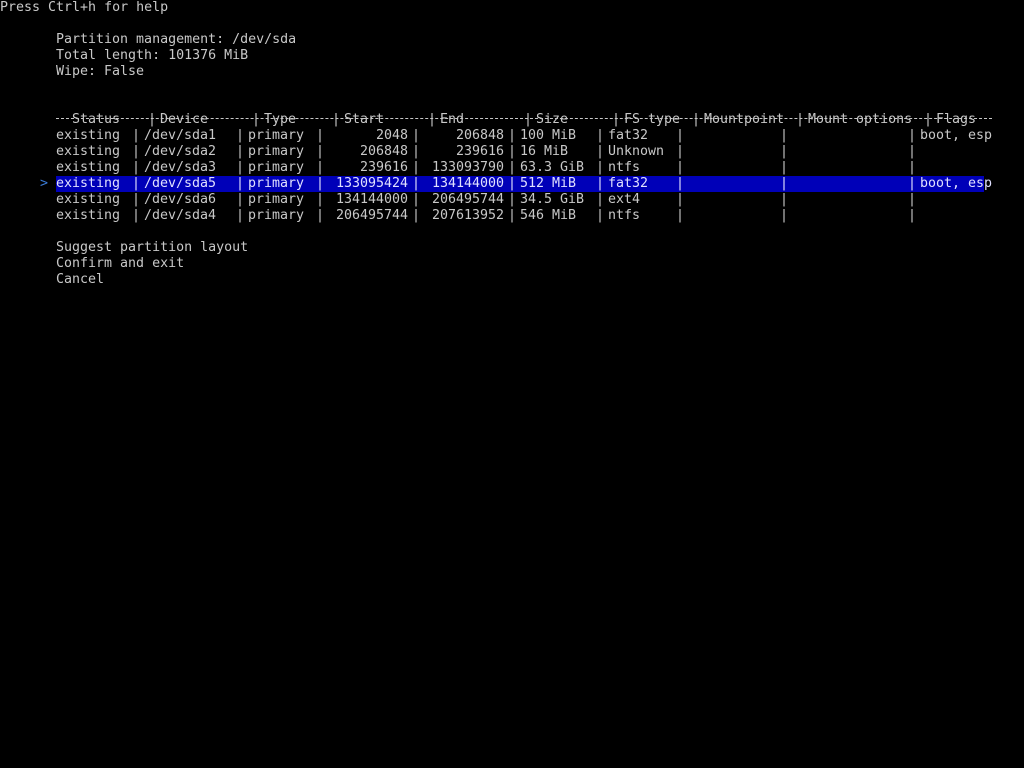 Image resolution: width=1024 pixels, height=768 pixels. I want to click on cell-end: 133093790, so click(467, 167).